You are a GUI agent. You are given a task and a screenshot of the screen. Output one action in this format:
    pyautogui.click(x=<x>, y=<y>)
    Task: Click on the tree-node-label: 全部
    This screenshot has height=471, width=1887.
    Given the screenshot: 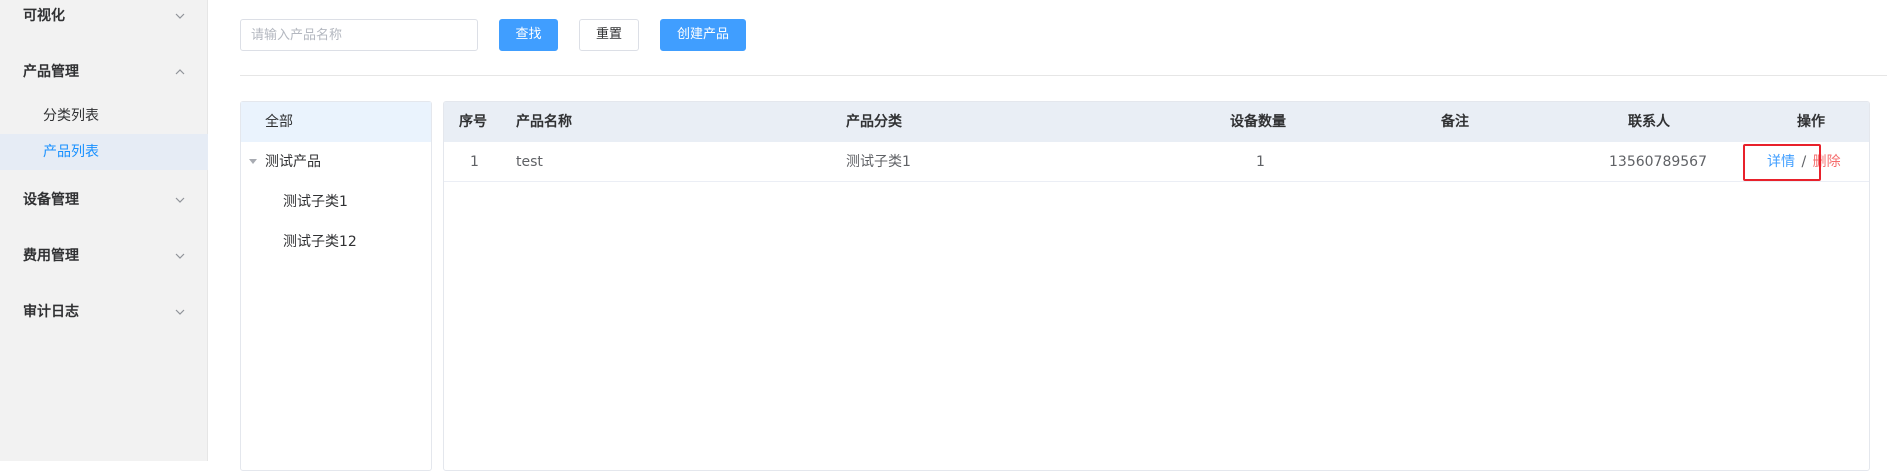 What is the action you would take?
    pyautogui.click(x=279, y=122)
    